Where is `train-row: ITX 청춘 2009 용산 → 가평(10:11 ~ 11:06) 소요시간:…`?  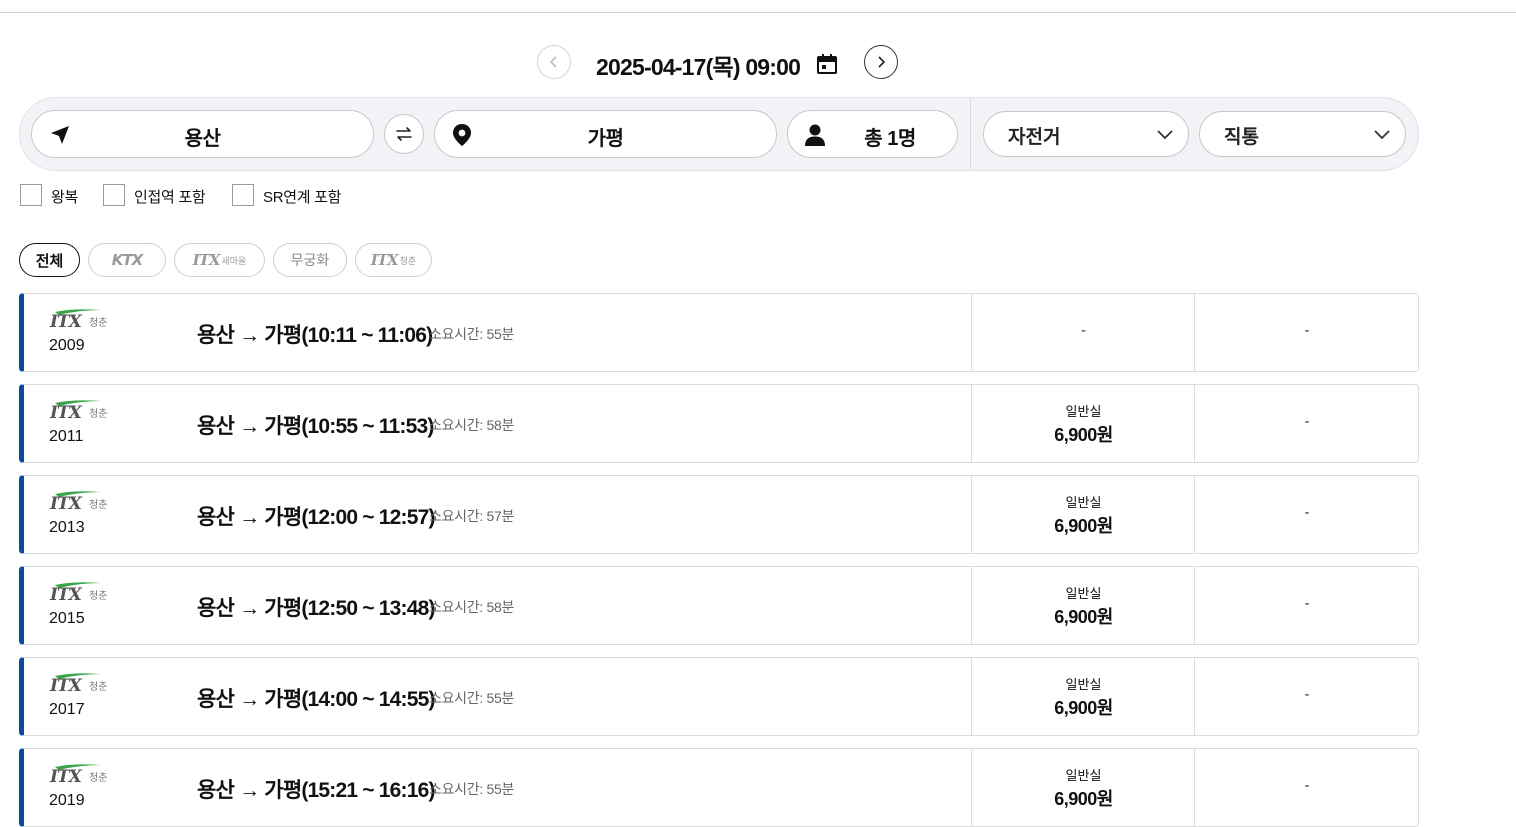
train-row: ITX 청춘 2009 용산 → 가평(10:11 ~ 11:06) 소요시간:… is located at coordinates (719, 332).